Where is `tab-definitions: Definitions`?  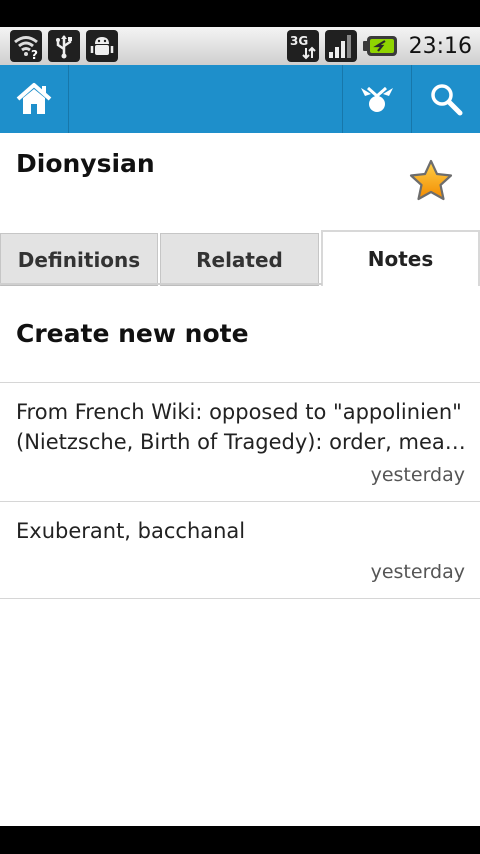 tab-definitions: Definitions is located at coordinates (79, 259).